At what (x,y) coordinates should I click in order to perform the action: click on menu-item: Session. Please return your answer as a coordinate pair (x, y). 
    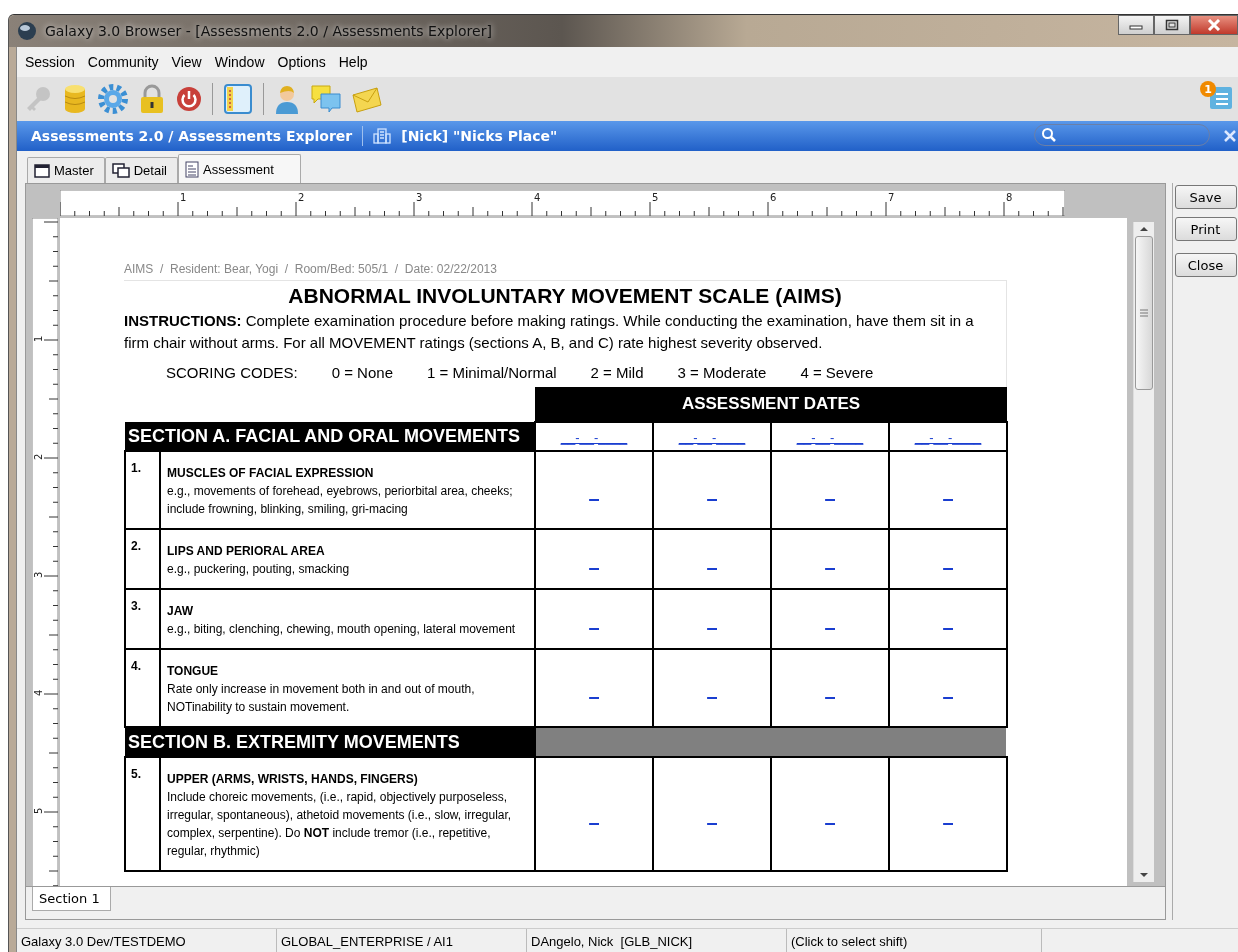
    Looking at the image, I should click on (50, 62).